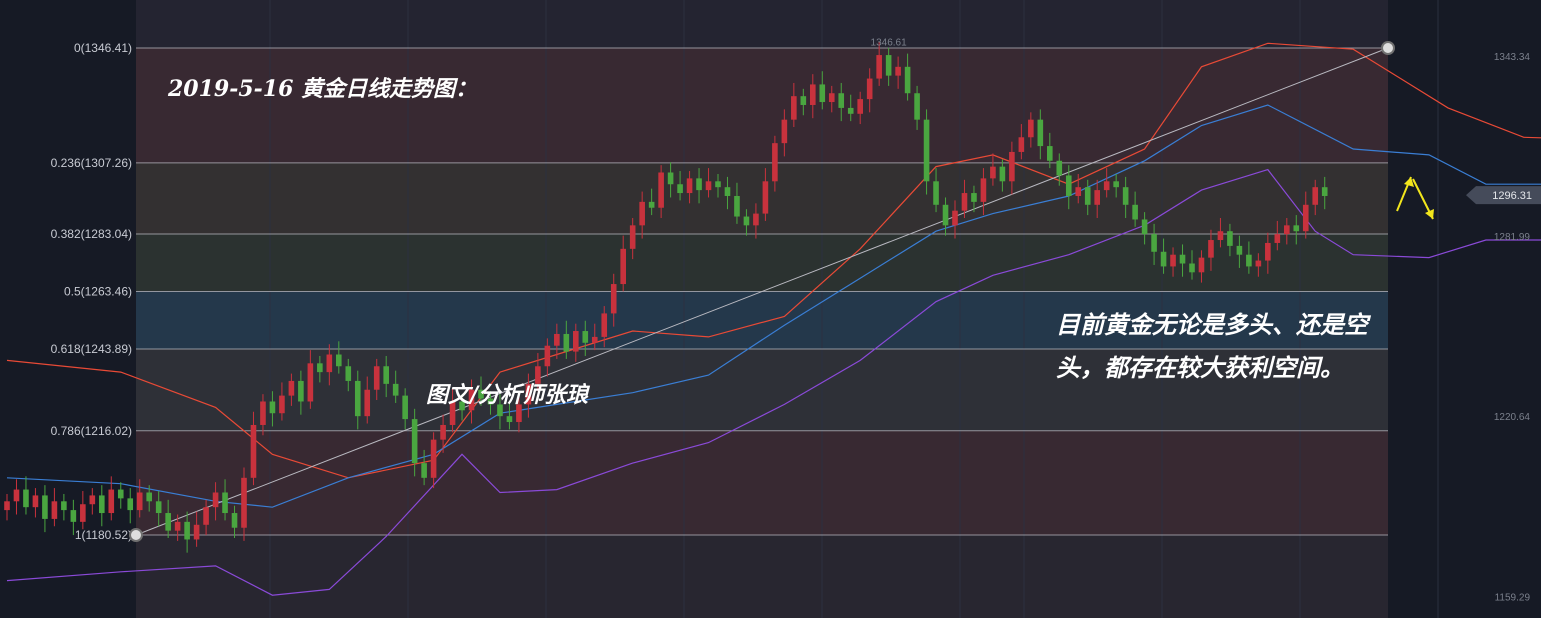 The height and width of the screenshot is (618, 1541). Describe the element at coordinates (91, 431) in the screenshot. I see `fib-level-label: 0.786(1216.02)` at that location.